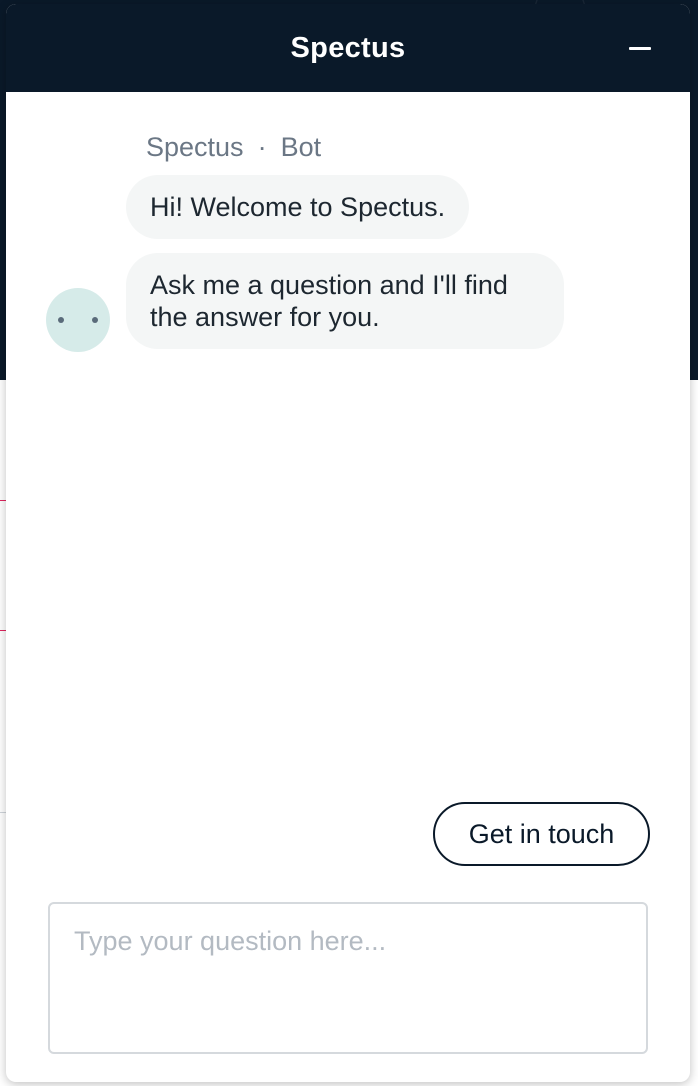  I want to click on message-sender: Spectus · Bot, so click(233, 147).